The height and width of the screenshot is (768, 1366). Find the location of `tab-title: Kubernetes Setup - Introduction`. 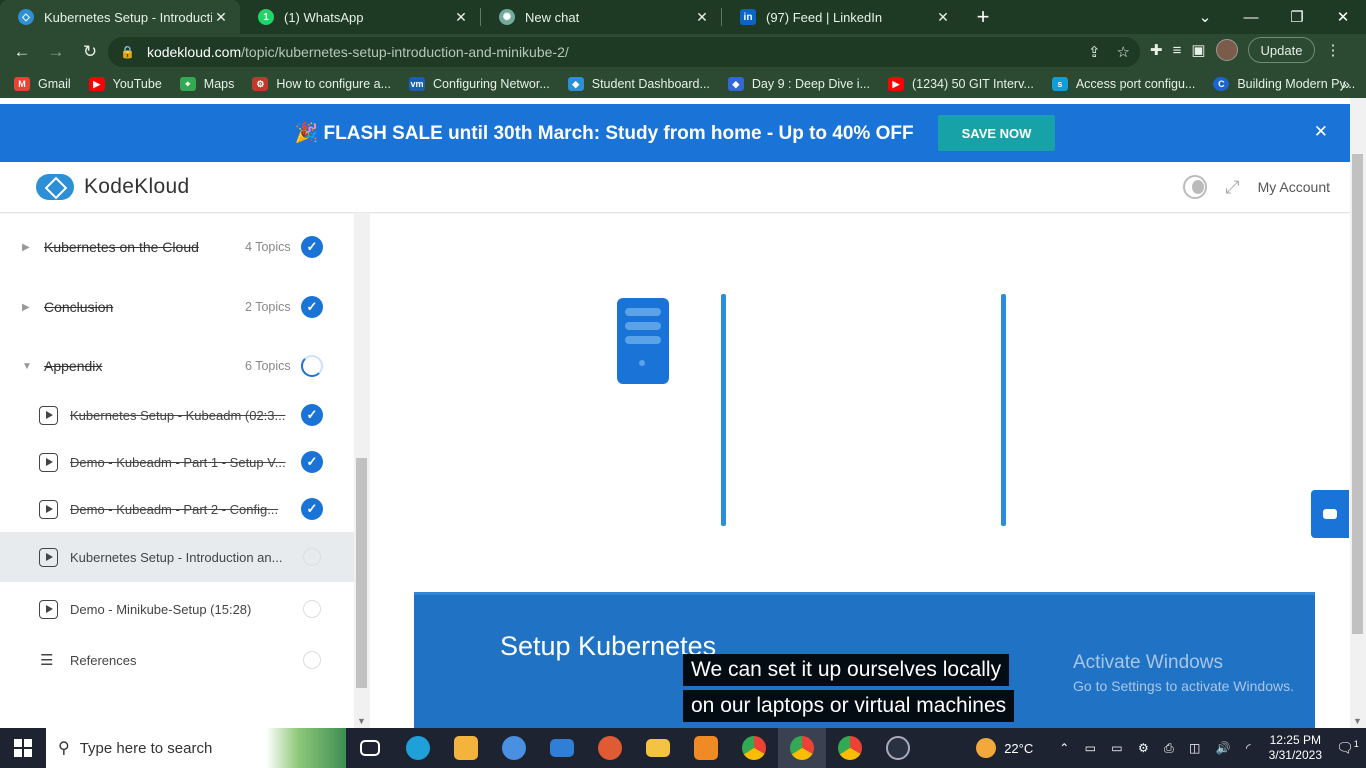

tab-title: Kubernetes Setup - Introduction is located at coordinates (128, 17).